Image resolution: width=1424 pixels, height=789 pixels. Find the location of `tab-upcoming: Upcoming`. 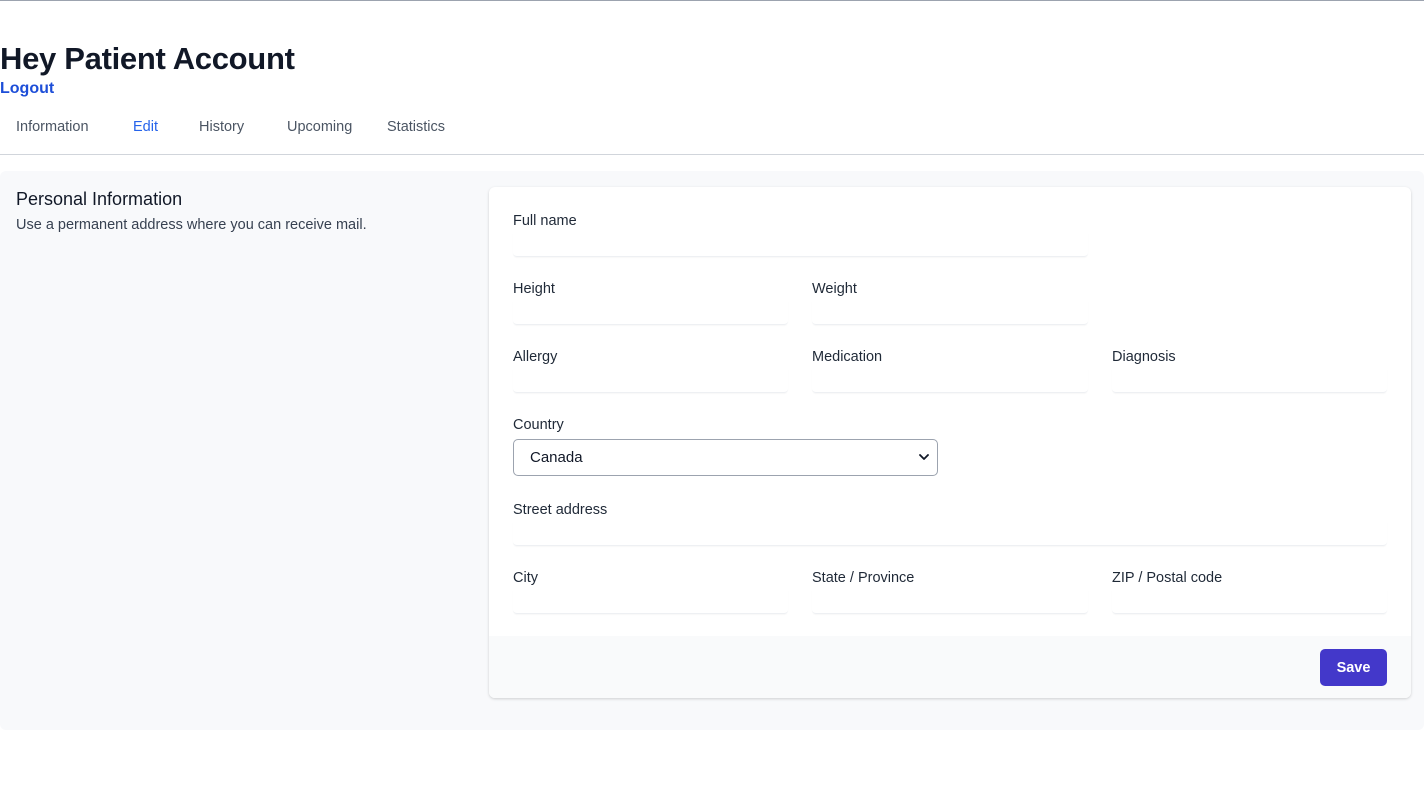

tab-upcoming: Upcoming is located at coordinates (319, 127).